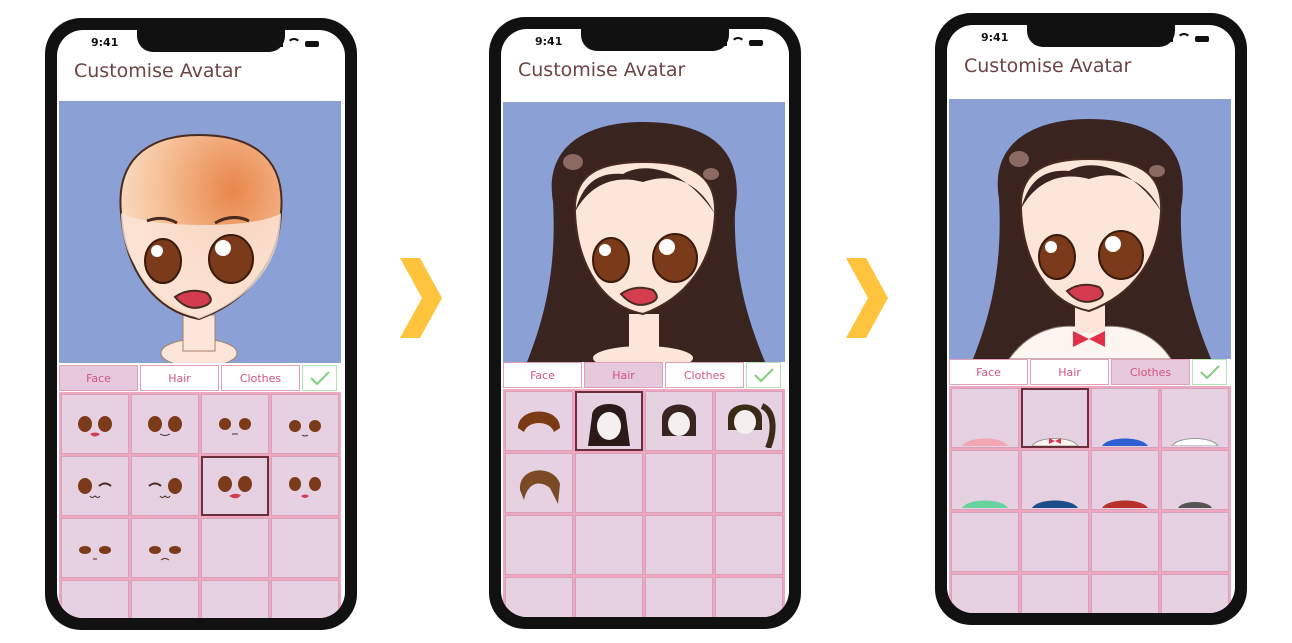  I want to click on clothes-option-navy, so click(1055, 480).